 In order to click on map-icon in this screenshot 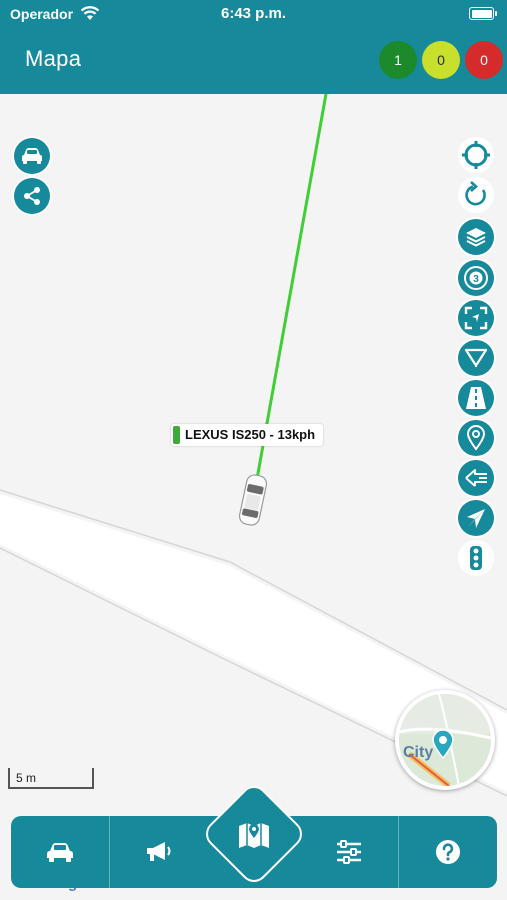, I will do `click(254, 835)`.